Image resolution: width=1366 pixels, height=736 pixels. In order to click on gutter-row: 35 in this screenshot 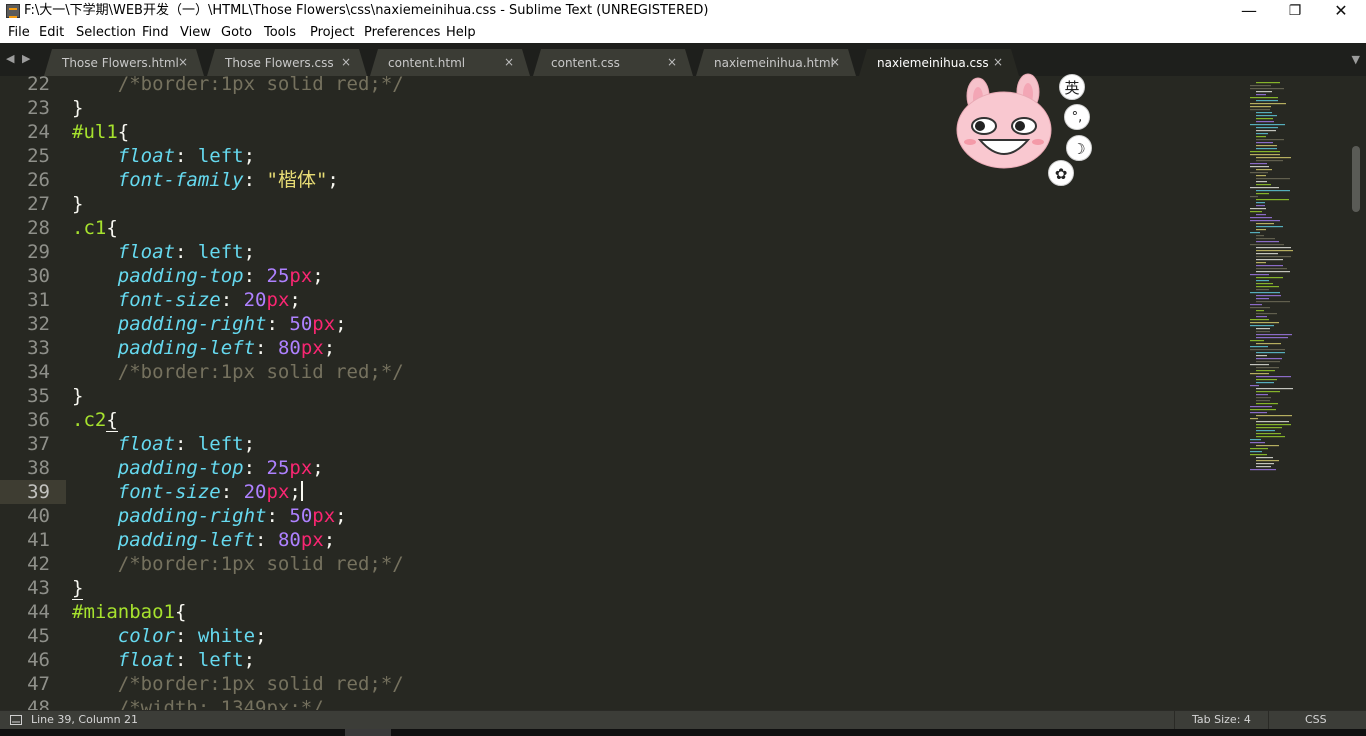, I will do `click(33, 396)`.